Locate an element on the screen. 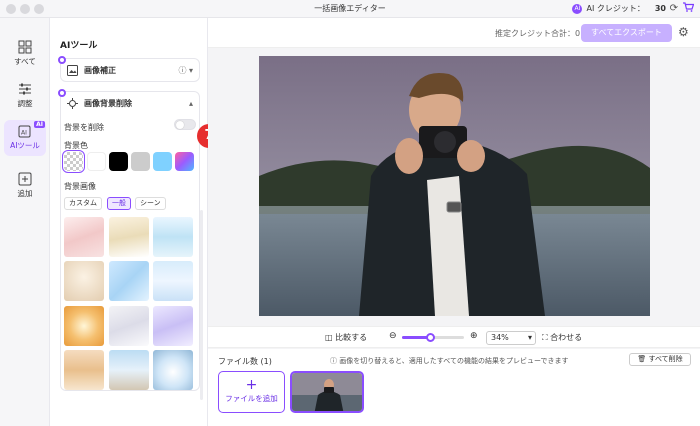  delete-all-label: すべて削除 is located at coordinates (665, 359).